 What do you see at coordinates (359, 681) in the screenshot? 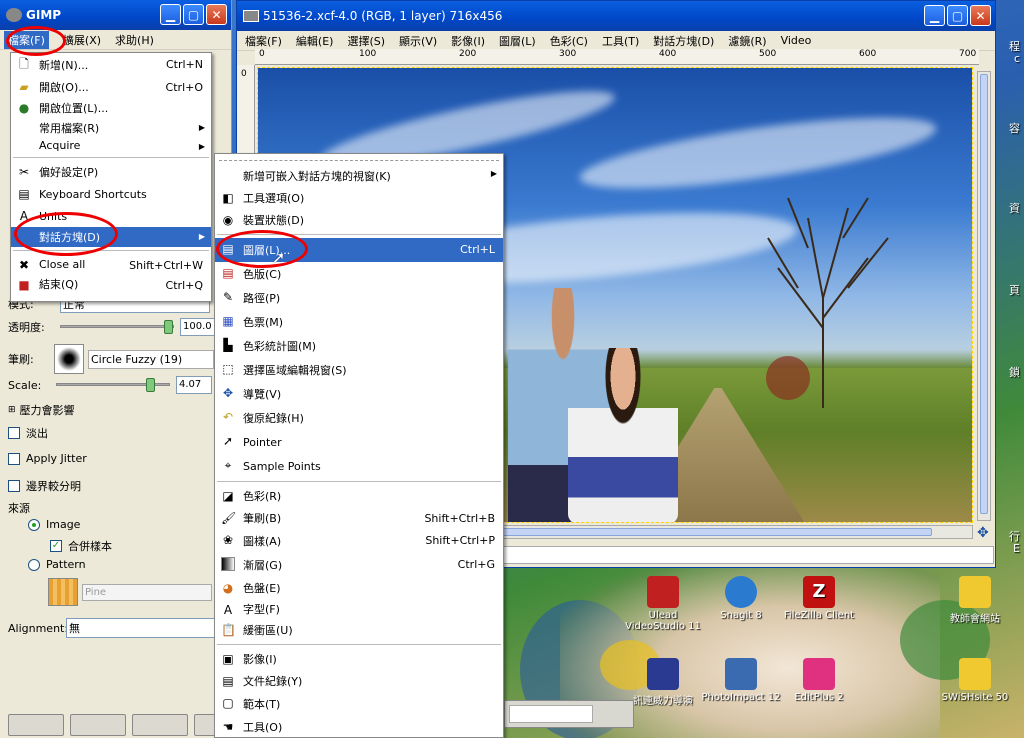
I see `menu-item-document-history: ▤ 文件紀錄(Y)` at bounding box center [359, 681].